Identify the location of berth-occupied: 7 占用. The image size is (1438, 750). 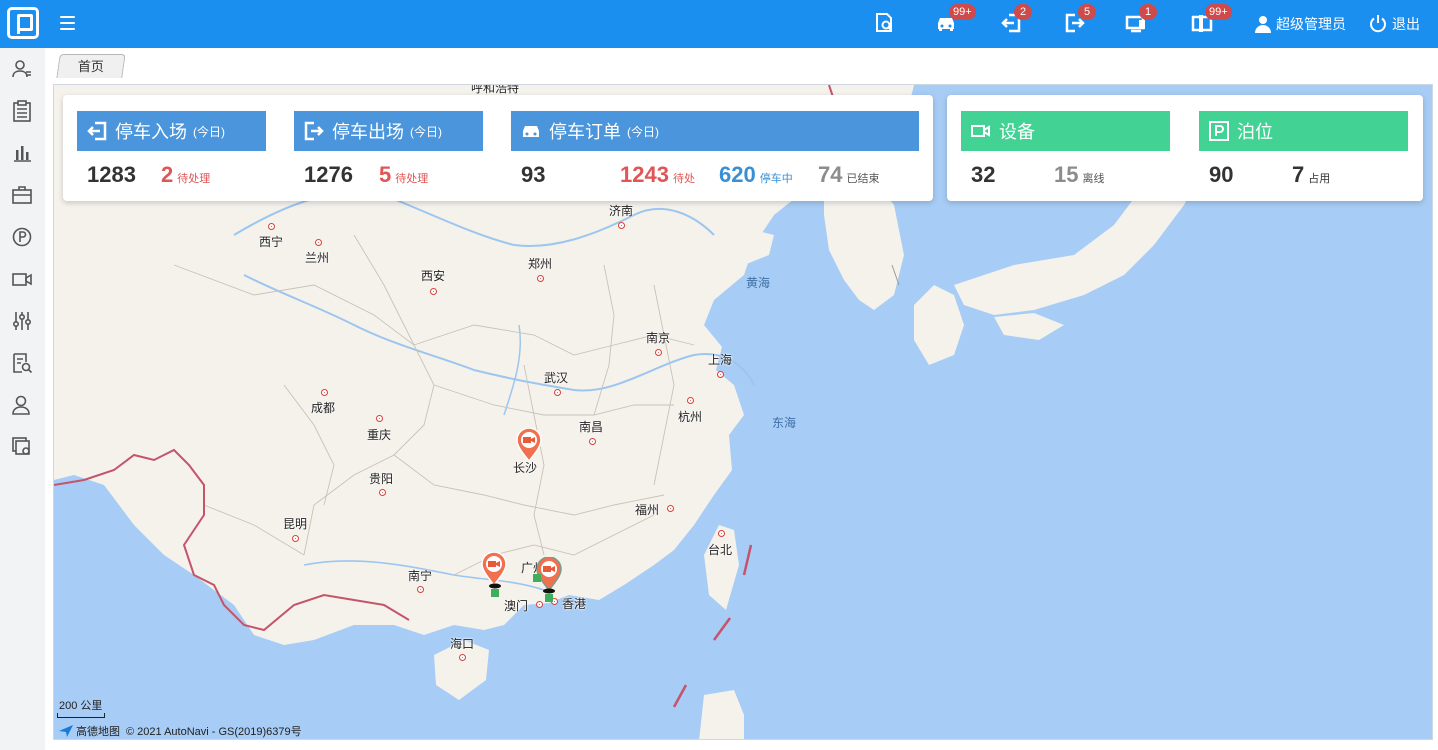
(1311, 175).